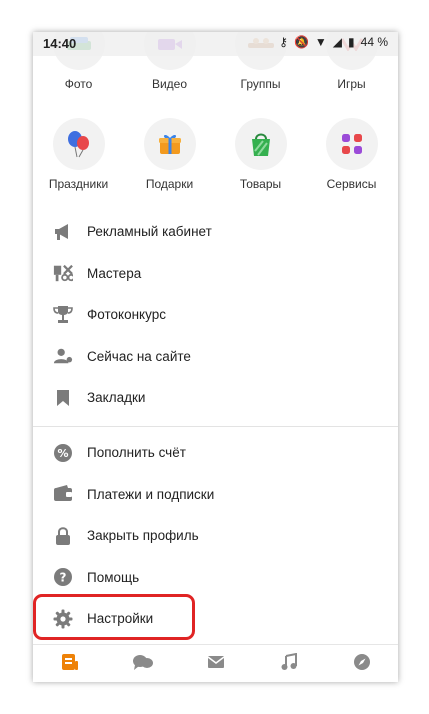 Image resolution: width=429 pixels, height=714 pixels. Describe the element at coordinates (215, 398) in the screenshot. I see `menu-item-bookmarks: Закладки` at that location.